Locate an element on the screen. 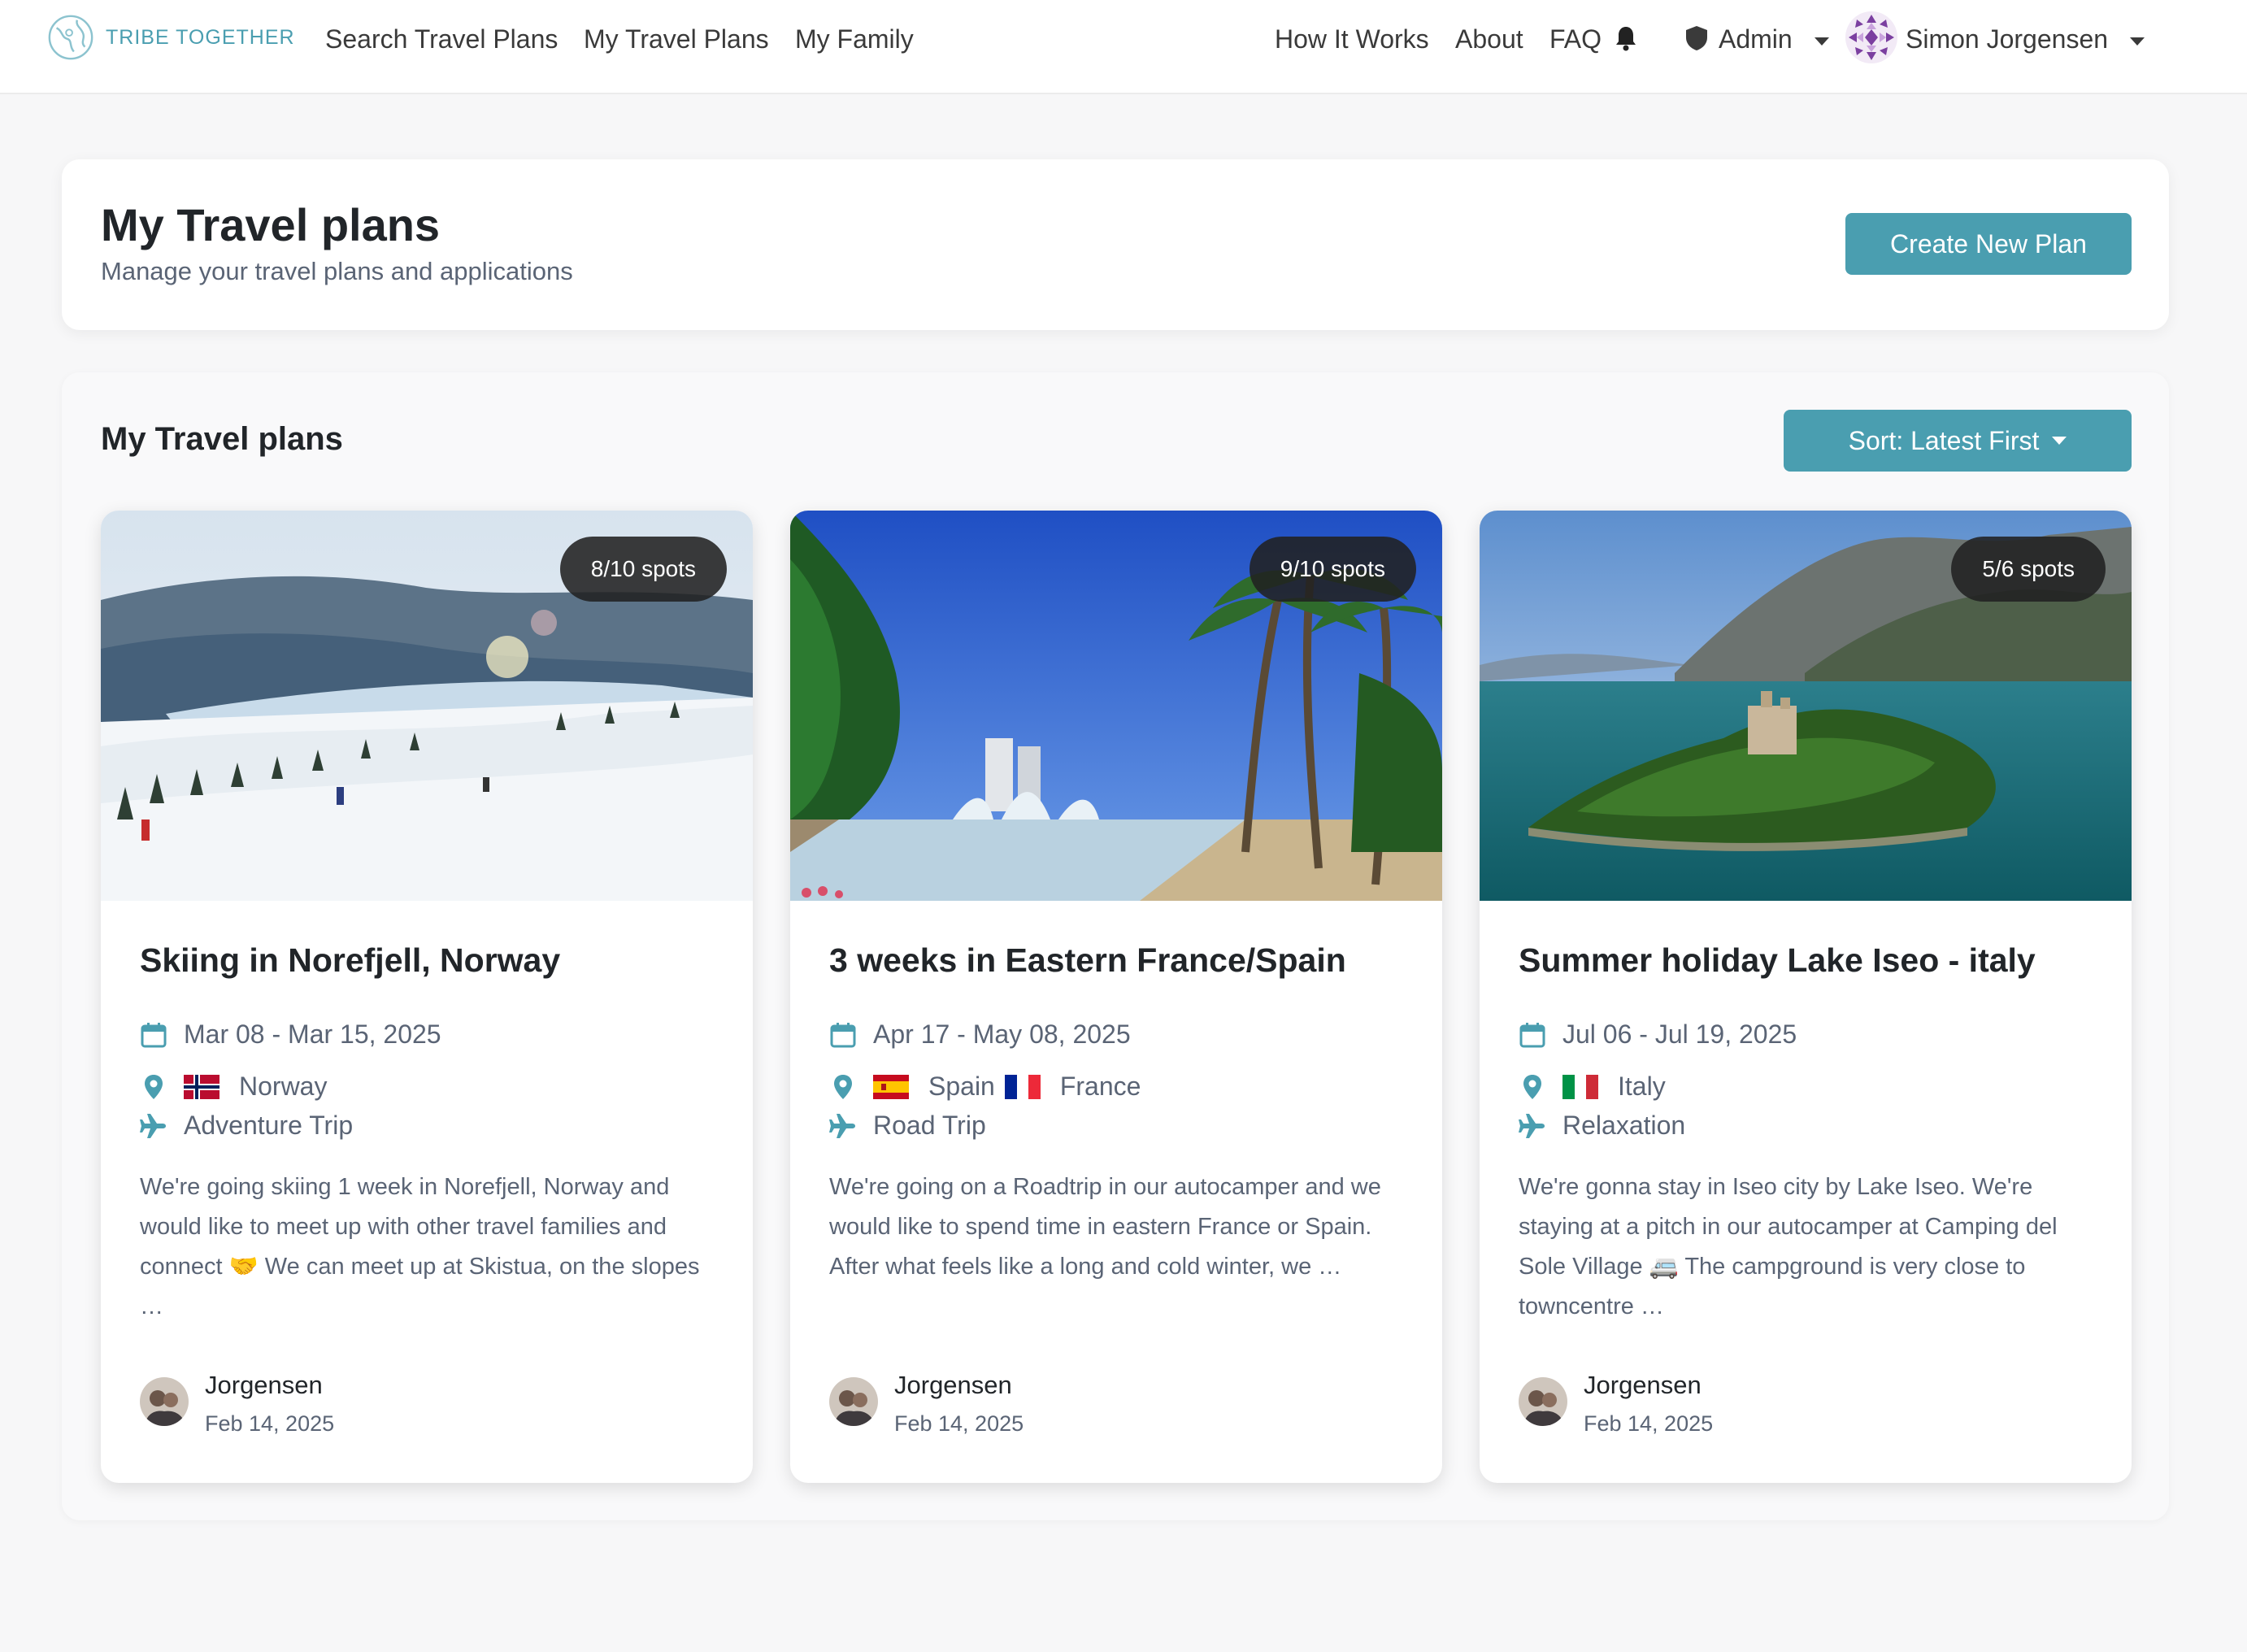  plan-dates: Mar 08 - Mar 15, 2025 is located at coordinates (290, 1034).